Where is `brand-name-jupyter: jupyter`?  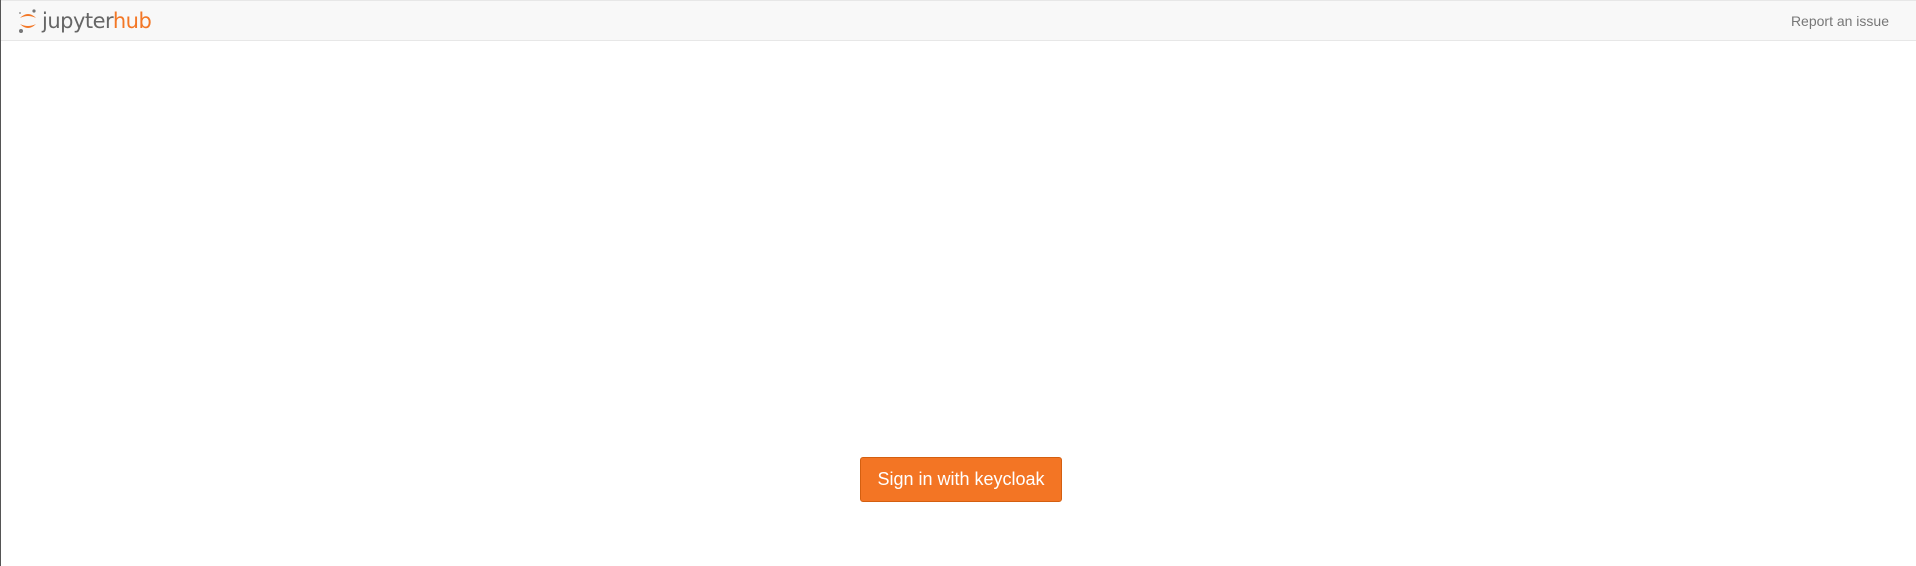 brand-name-jupyter: jupyter is located at coordinates (77, 21).